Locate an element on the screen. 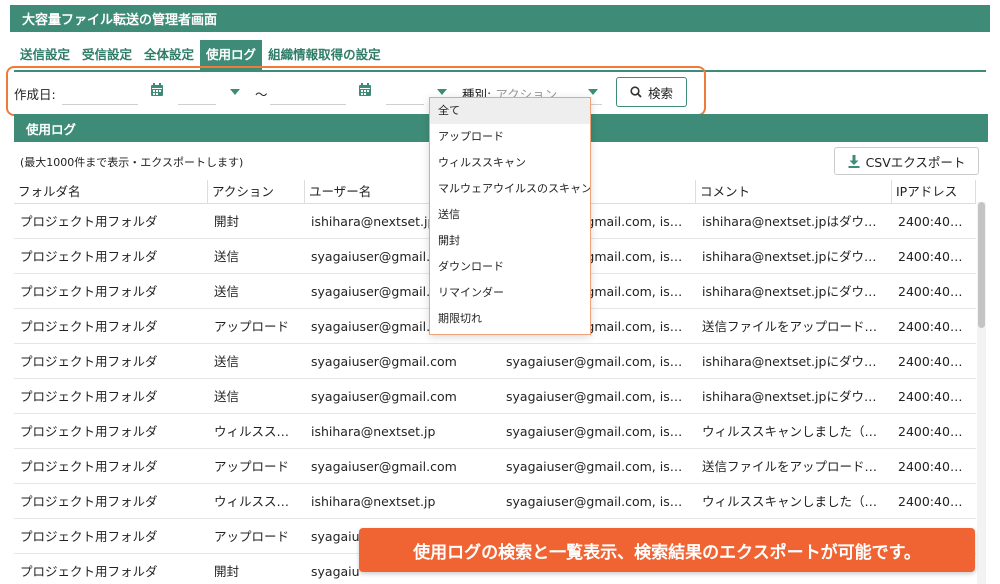 Image resolution: width=1000 pixels, height=584 pixels. dropdown-option-reminder: リマインダー is located at coordinates (510, 293).